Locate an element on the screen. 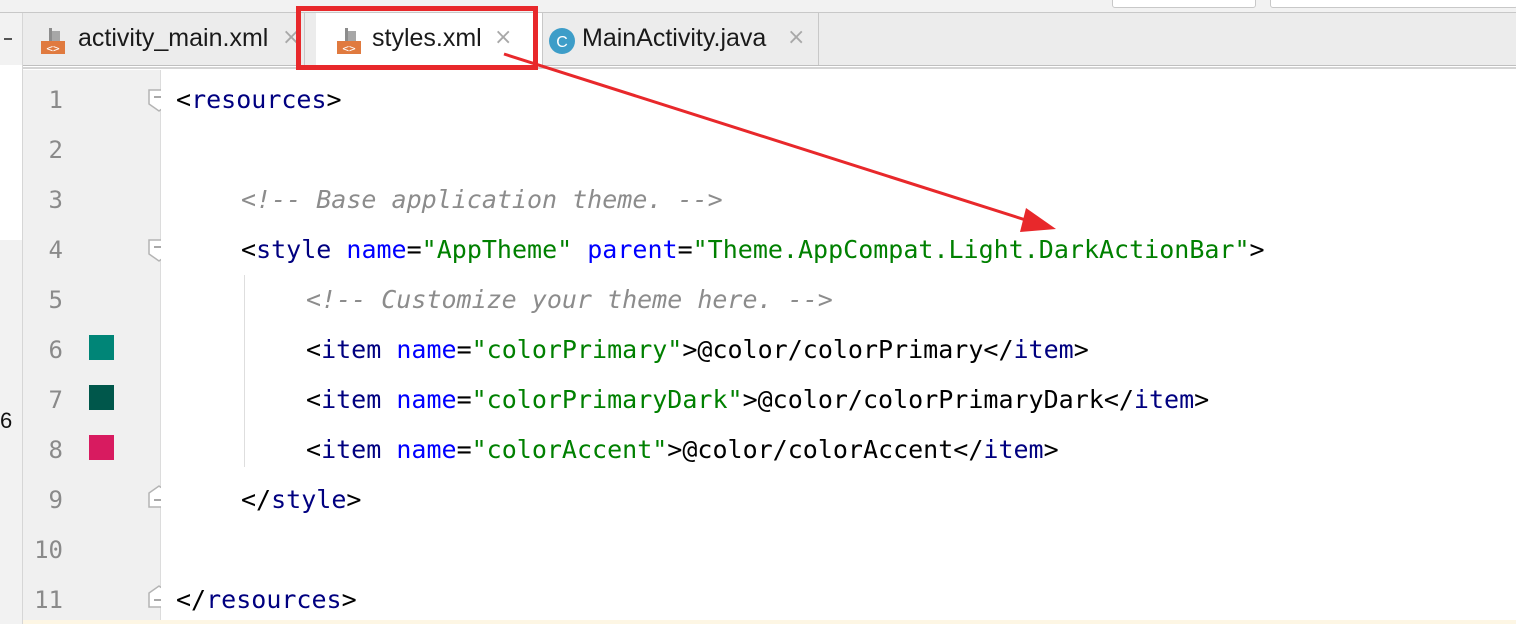 The width and height of the screenshot is (1516, 624). panel-header is located at coordinates (11, 39).